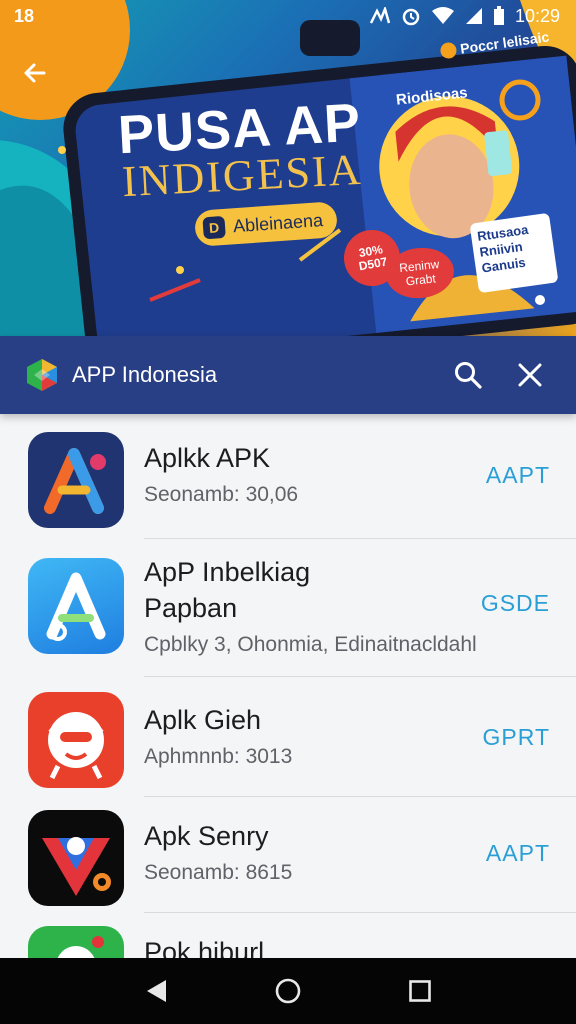 This screenshot has width=576, height=1024. I want to click on nav-recents-button, so click(420, 991).